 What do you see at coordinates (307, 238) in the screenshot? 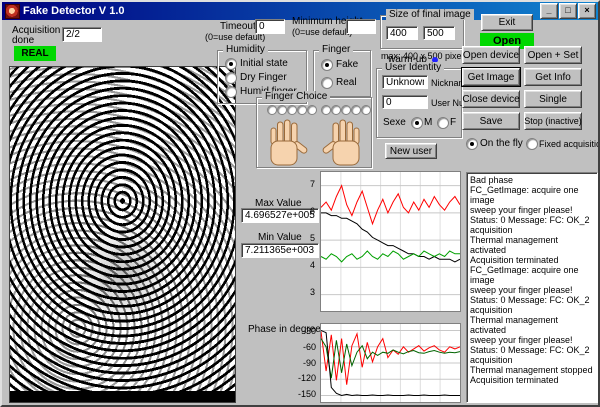
I see `signal-chart-yticks: 7 6 5 4 3` at bounding box center [307, 238].